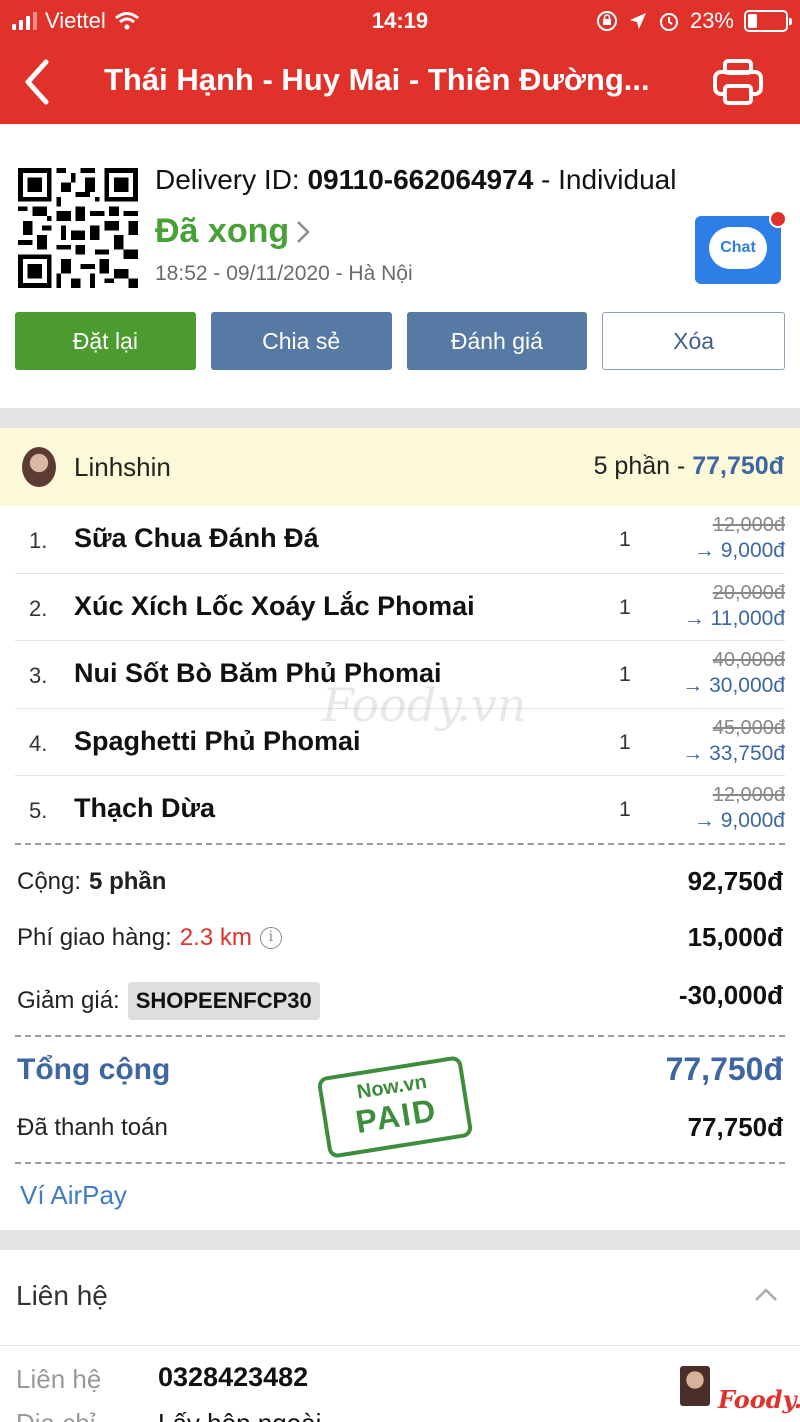 Image resolution: width=800 pixels, height=1422 pixels. What do you see at coordinates (632, 466) in the screenshot?
I see `orderer-qty: 5 phần` at bounding box center [632, 466].